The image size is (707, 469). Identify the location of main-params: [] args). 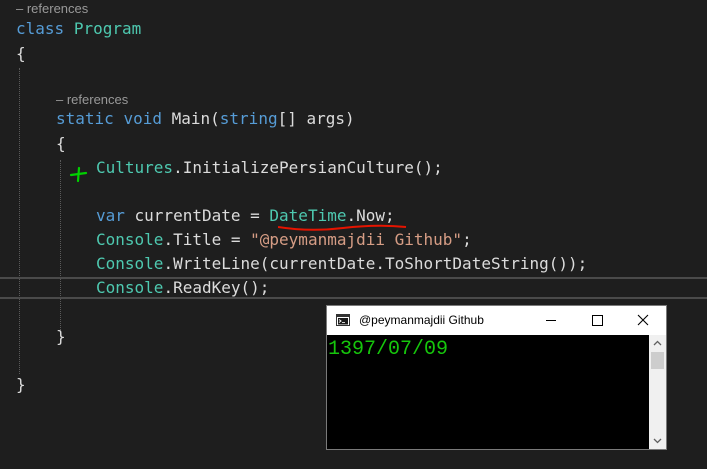
(316, 118).